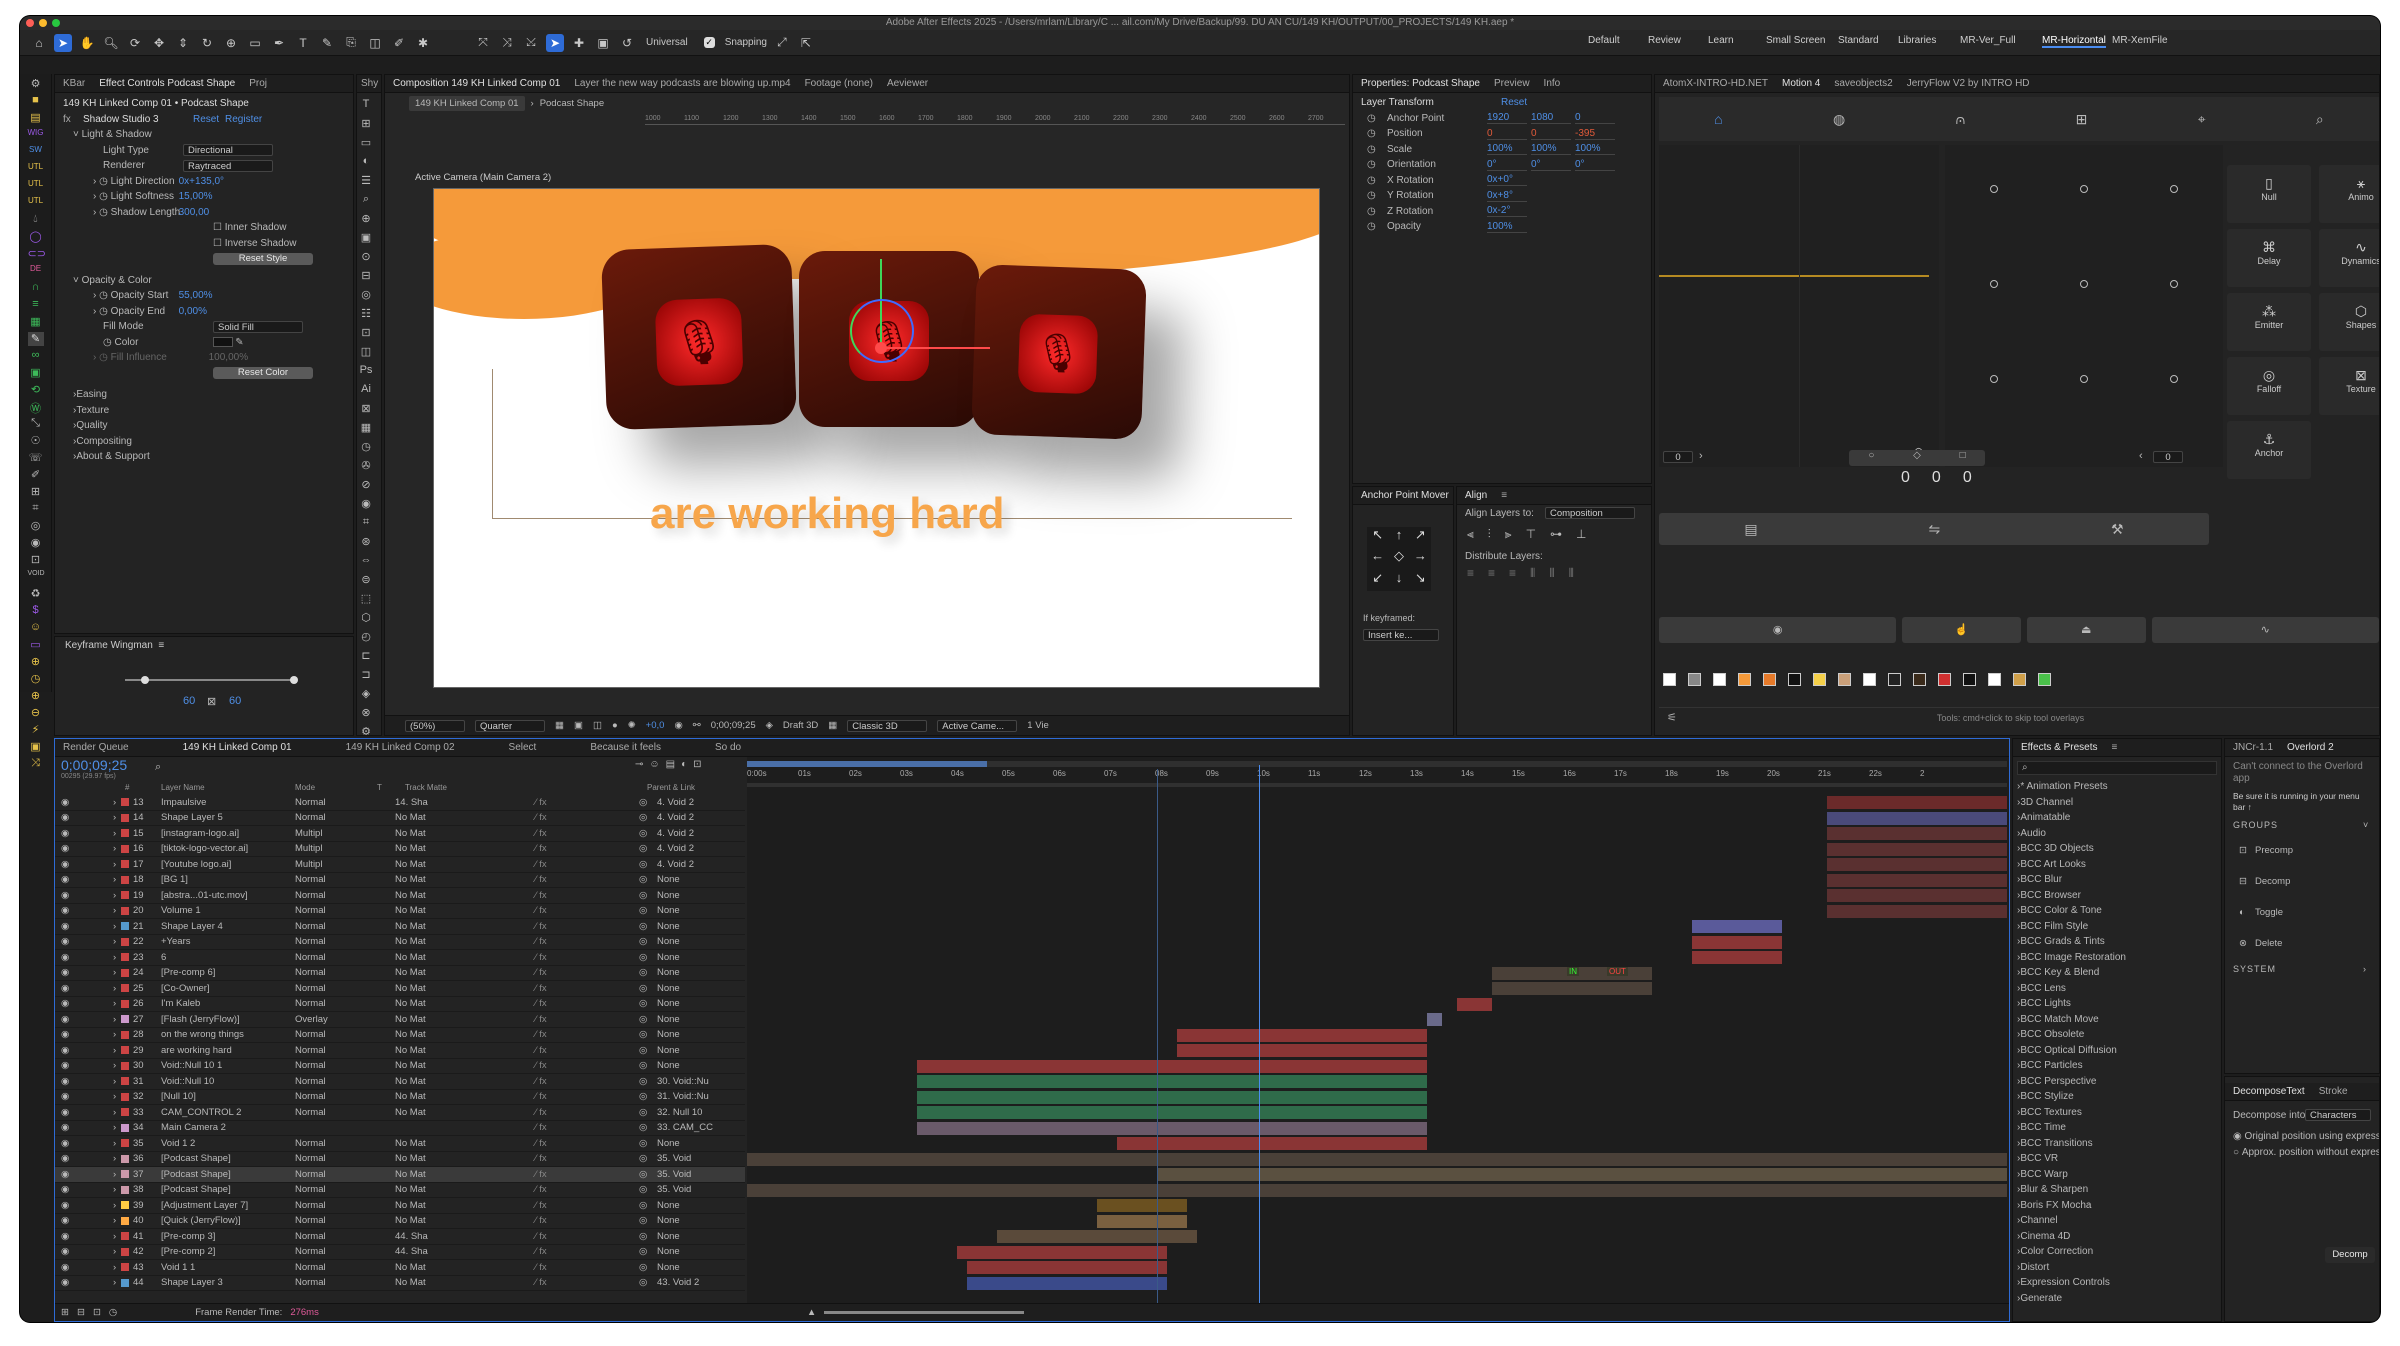 The height and width of the screenshot is (1346, 2400). What do you see at coordinates (1507, 211) in the screenshot?
I see `transform-value: 0x-2°` at bounding box center [1507, 211].